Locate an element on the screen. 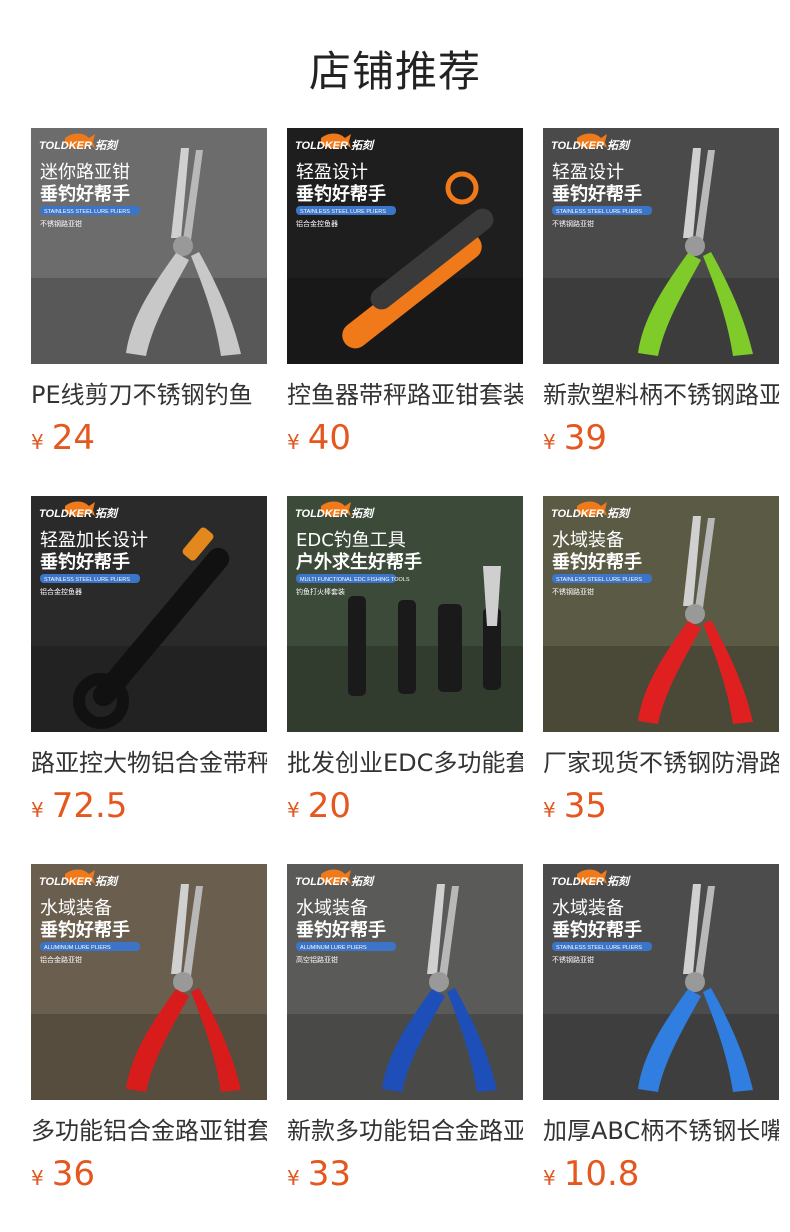 This screenshot has height=1232, width=790. product-price: ¥72.5 is located at coordinates (79, 806).